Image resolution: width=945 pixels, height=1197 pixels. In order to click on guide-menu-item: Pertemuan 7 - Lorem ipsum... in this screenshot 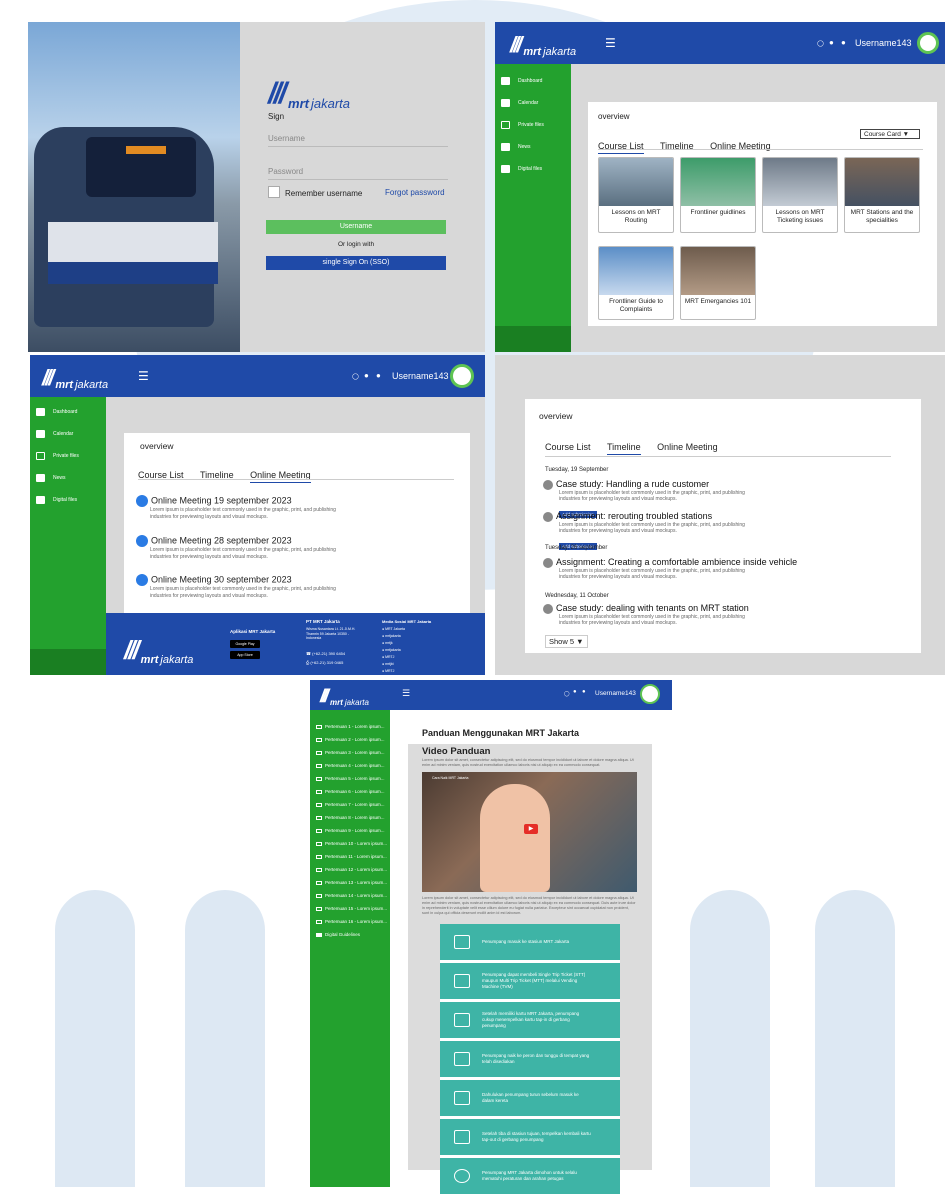, I will do `click(353, 804)`.